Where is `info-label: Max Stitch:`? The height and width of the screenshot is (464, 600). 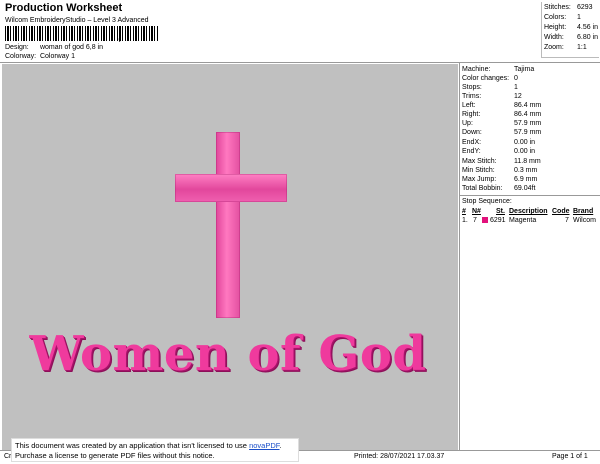
info-label: Max Stitch: is located at coordinates (479, 161).